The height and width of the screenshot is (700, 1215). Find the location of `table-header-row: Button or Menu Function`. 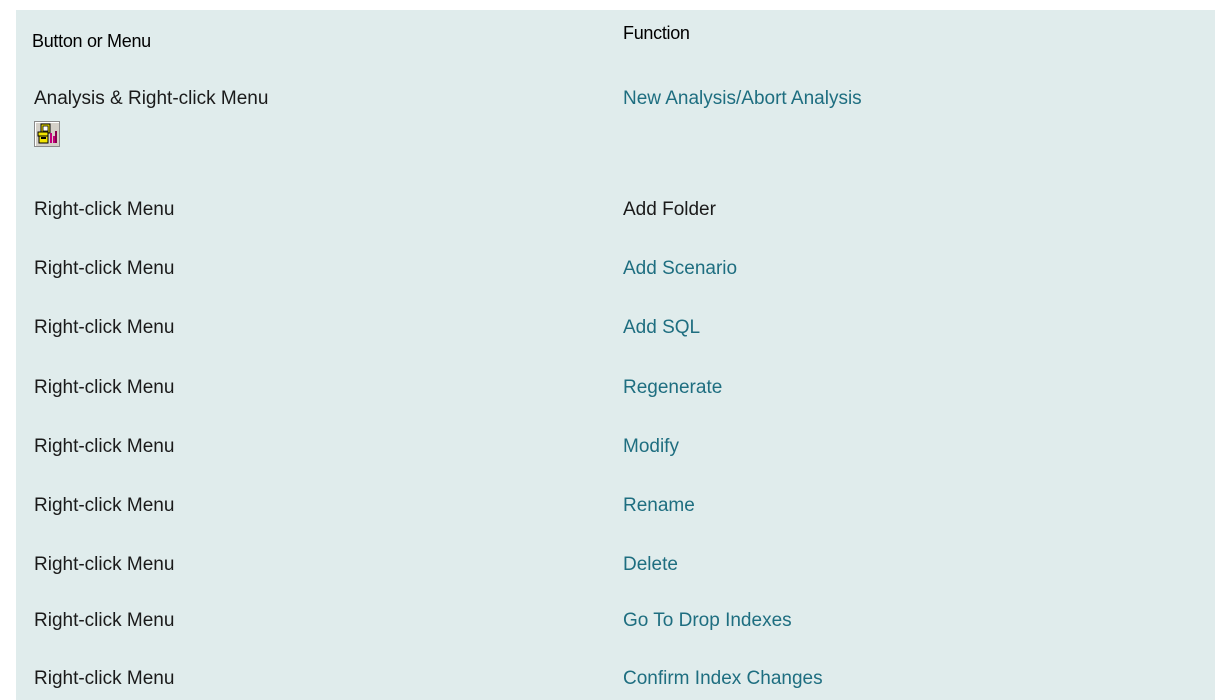

table-header-row: Button or Menu Function is located at coordinates (615, 40).